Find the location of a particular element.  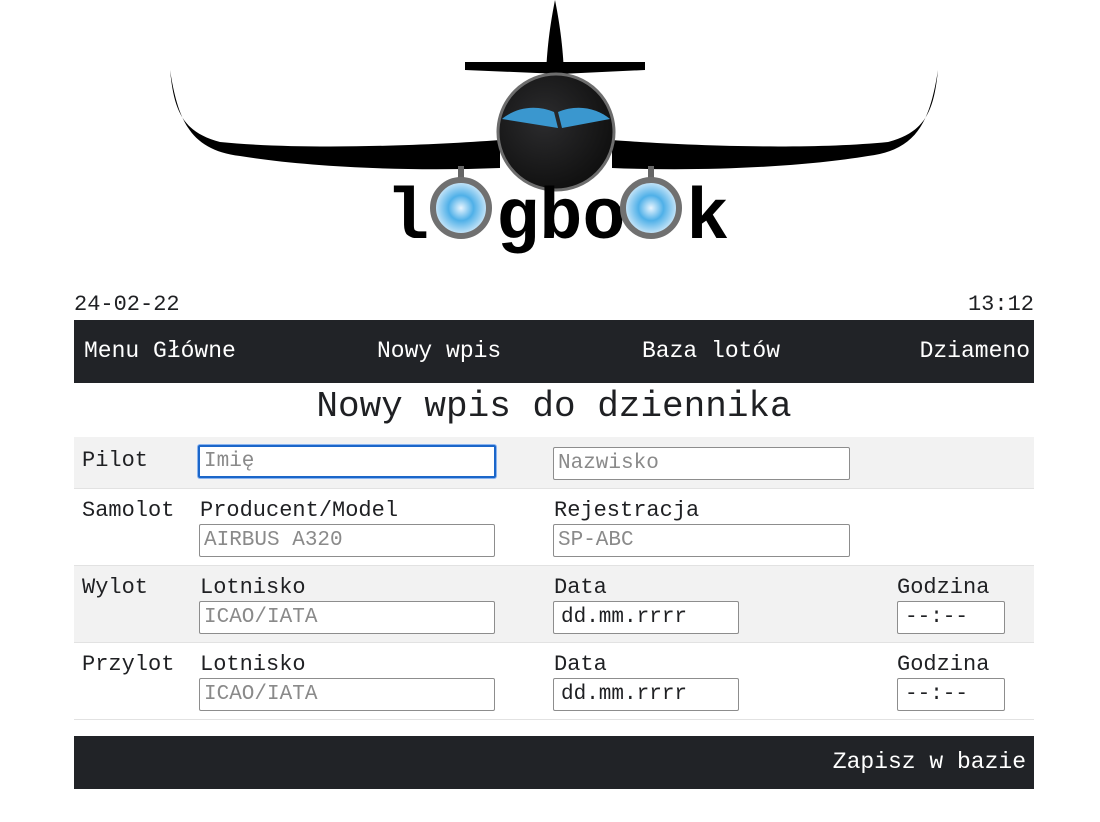

model-label: Producent/Model is located at coordinates (299, 510).